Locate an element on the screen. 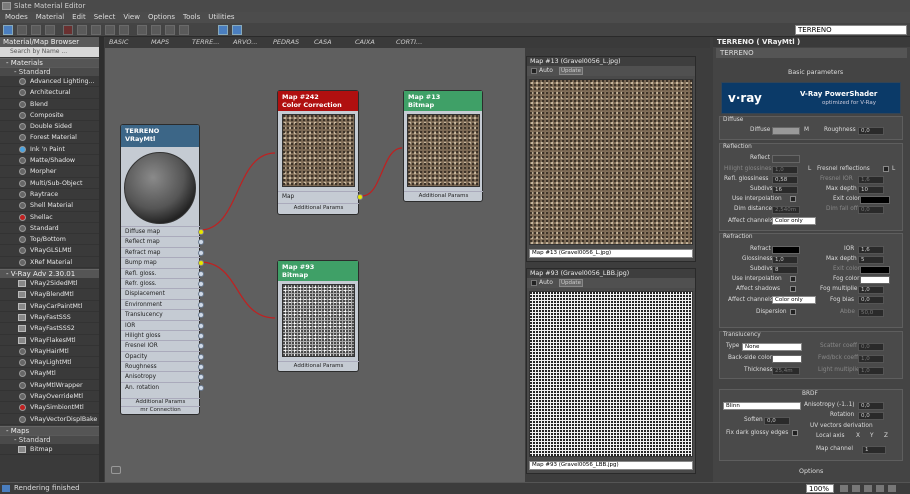  materials-standard-group: - Standard is located at coordinates (52, 71).